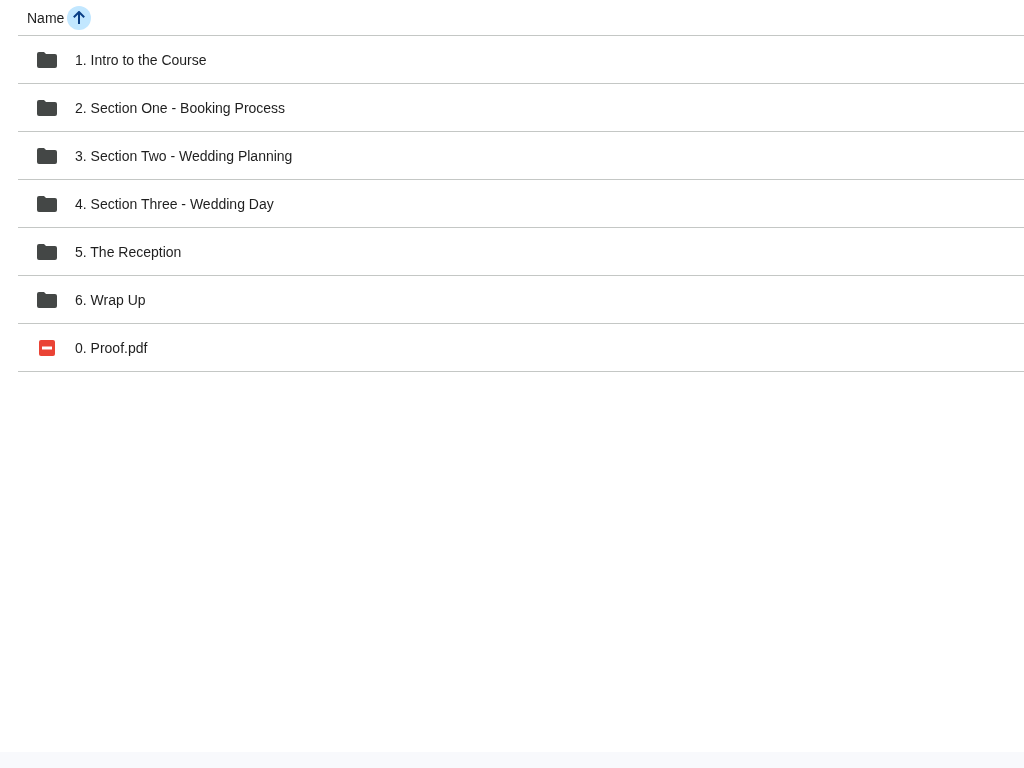 Image resolution: width=1024 pixels, height=768 pixels. I want to click on file-row: 0. Proof.pdf, so click(521, 348).